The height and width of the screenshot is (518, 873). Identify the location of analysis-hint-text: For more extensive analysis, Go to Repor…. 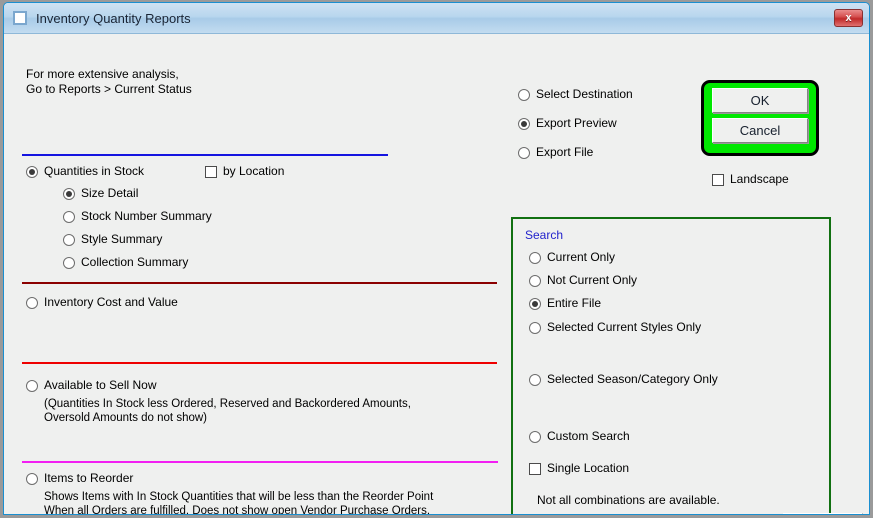
(109, 81).